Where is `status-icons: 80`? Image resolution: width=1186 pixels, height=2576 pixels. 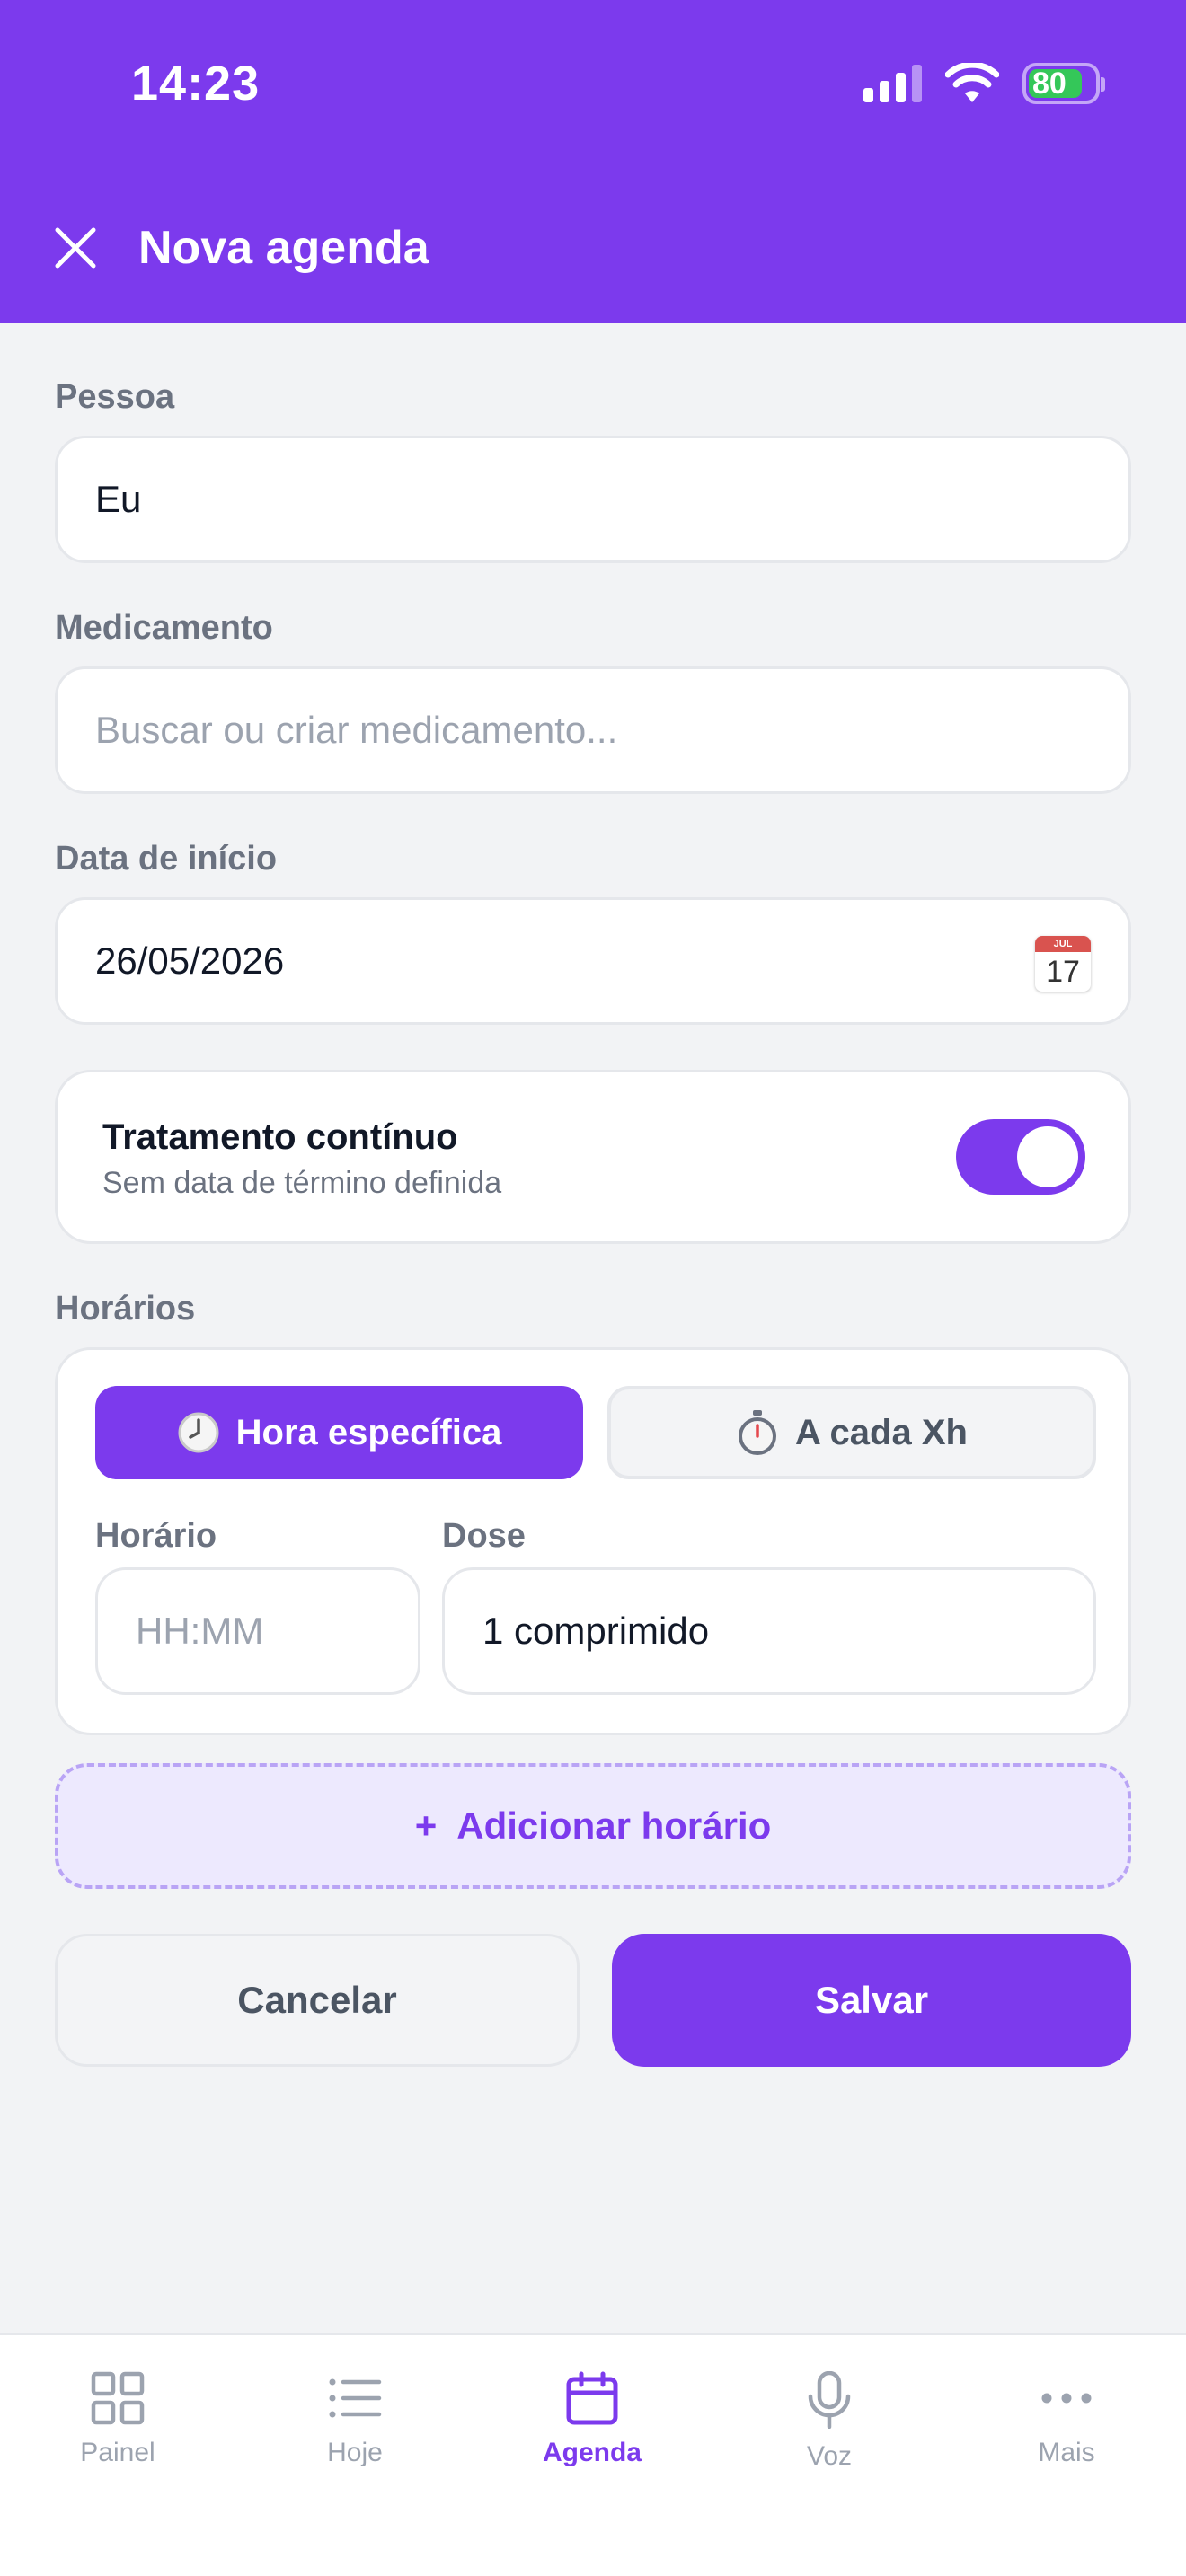
status-icons: 80 is located at coordinates (984, 83).